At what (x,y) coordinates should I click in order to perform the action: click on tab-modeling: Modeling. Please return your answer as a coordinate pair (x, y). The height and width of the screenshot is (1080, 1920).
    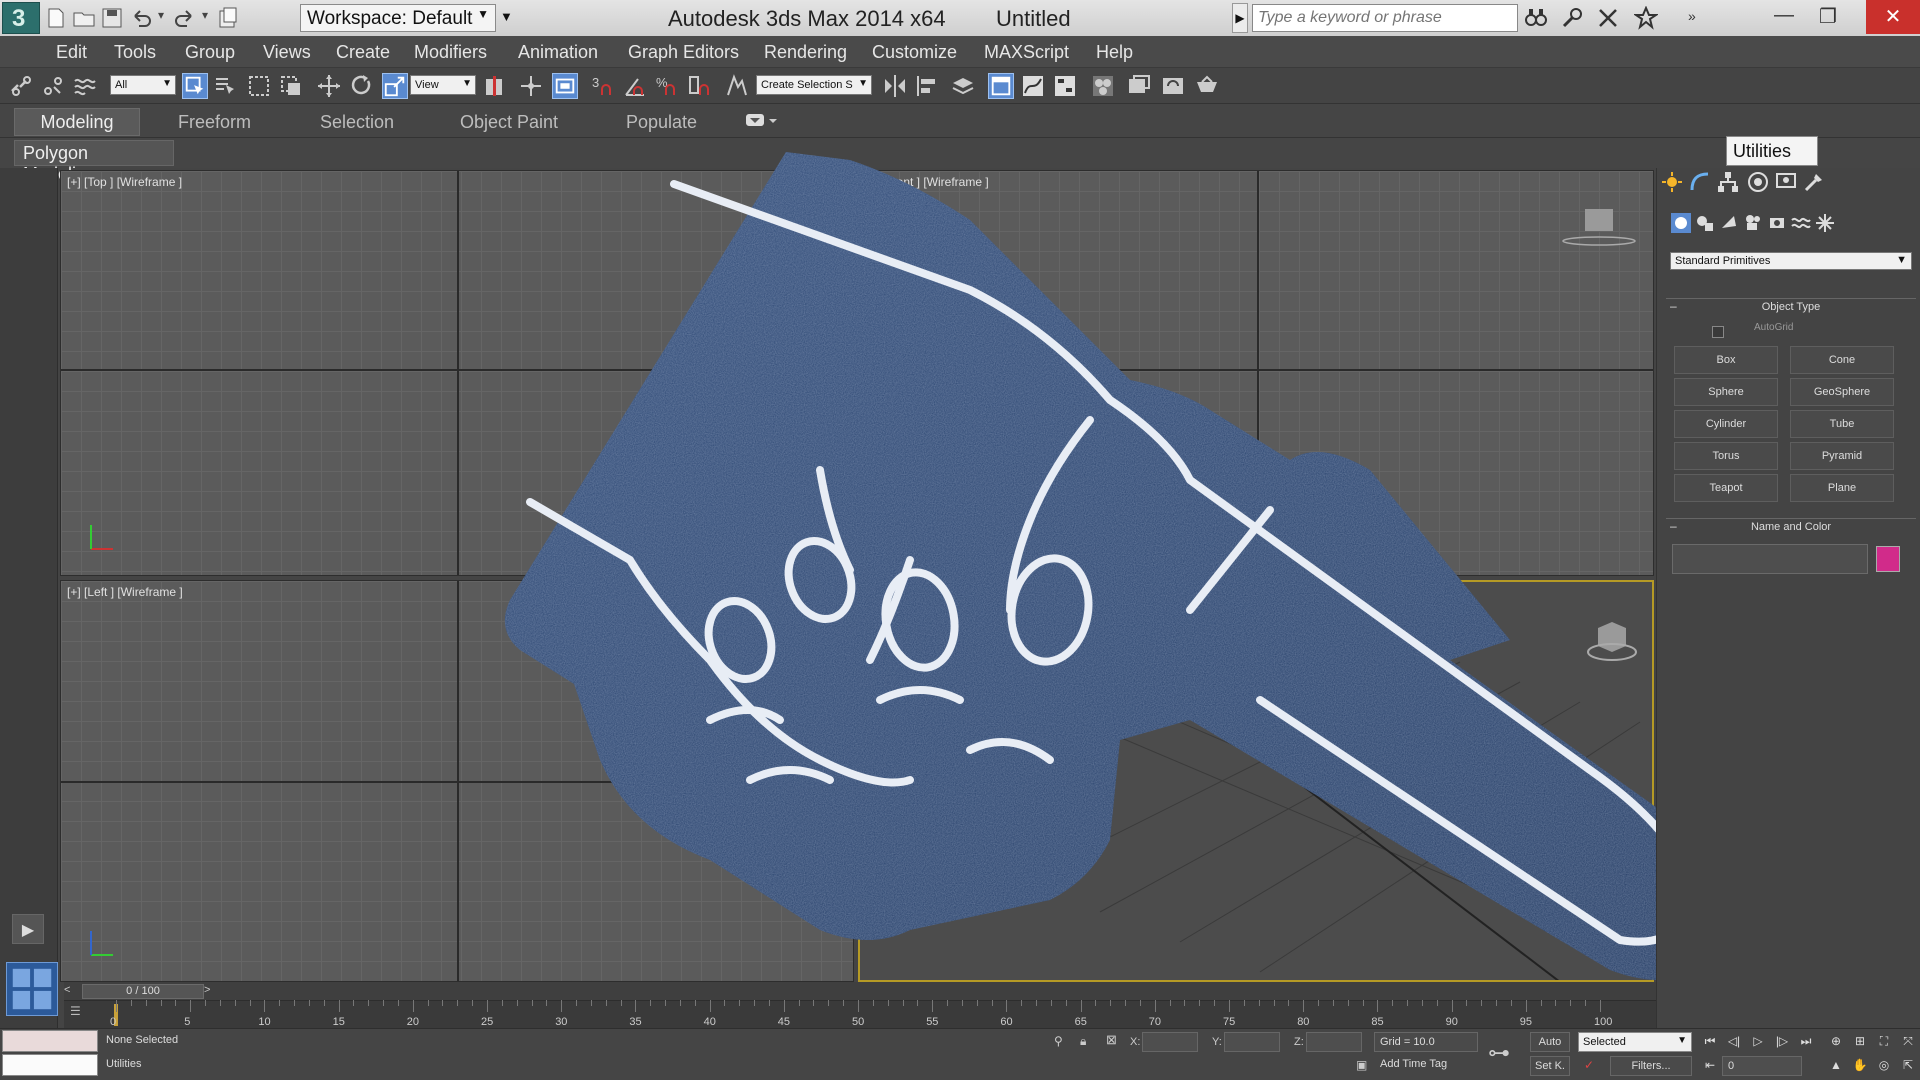
    Looking at the image, I should click on (77, 122).